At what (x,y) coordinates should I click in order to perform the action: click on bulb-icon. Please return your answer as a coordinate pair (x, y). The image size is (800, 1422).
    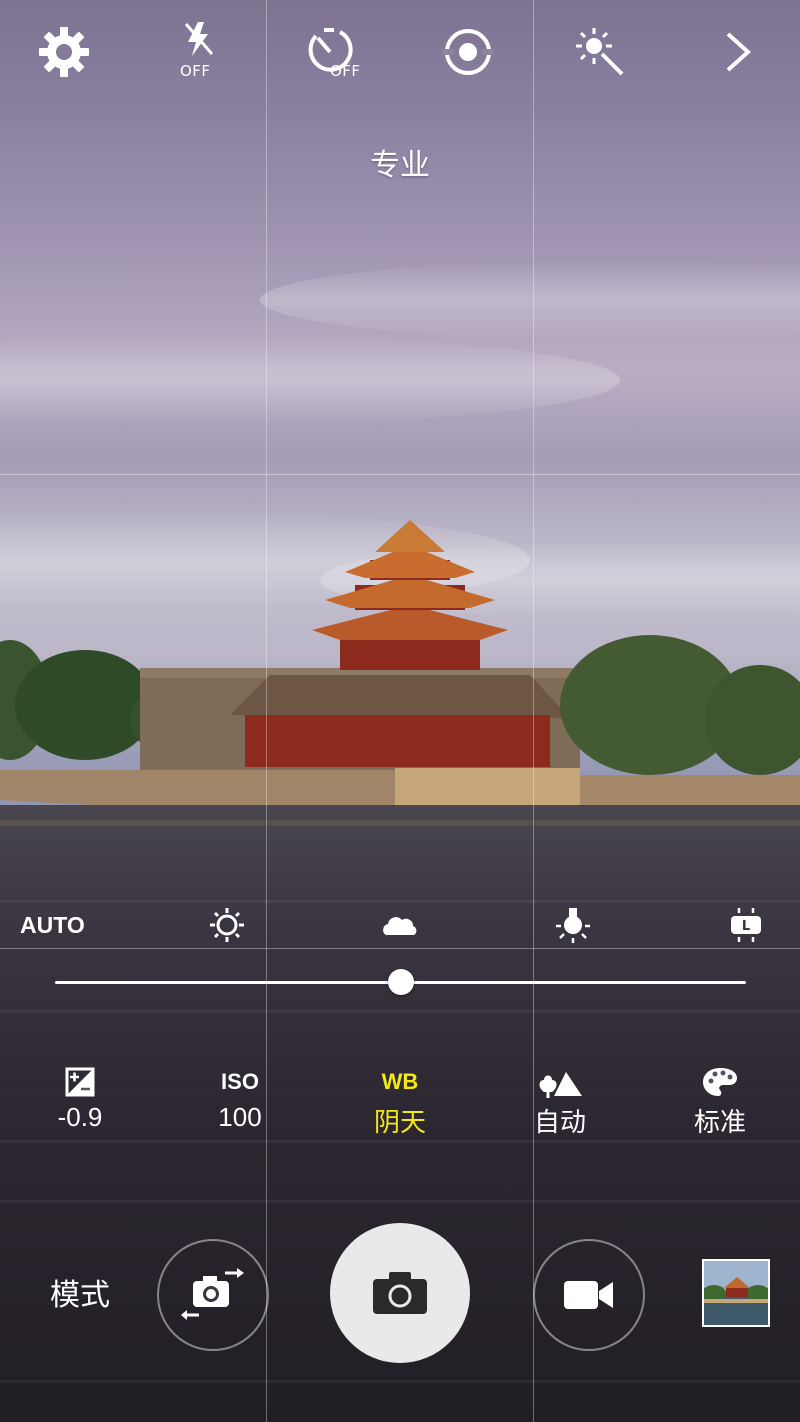
    Looking at the image, I should click on (573, 925).